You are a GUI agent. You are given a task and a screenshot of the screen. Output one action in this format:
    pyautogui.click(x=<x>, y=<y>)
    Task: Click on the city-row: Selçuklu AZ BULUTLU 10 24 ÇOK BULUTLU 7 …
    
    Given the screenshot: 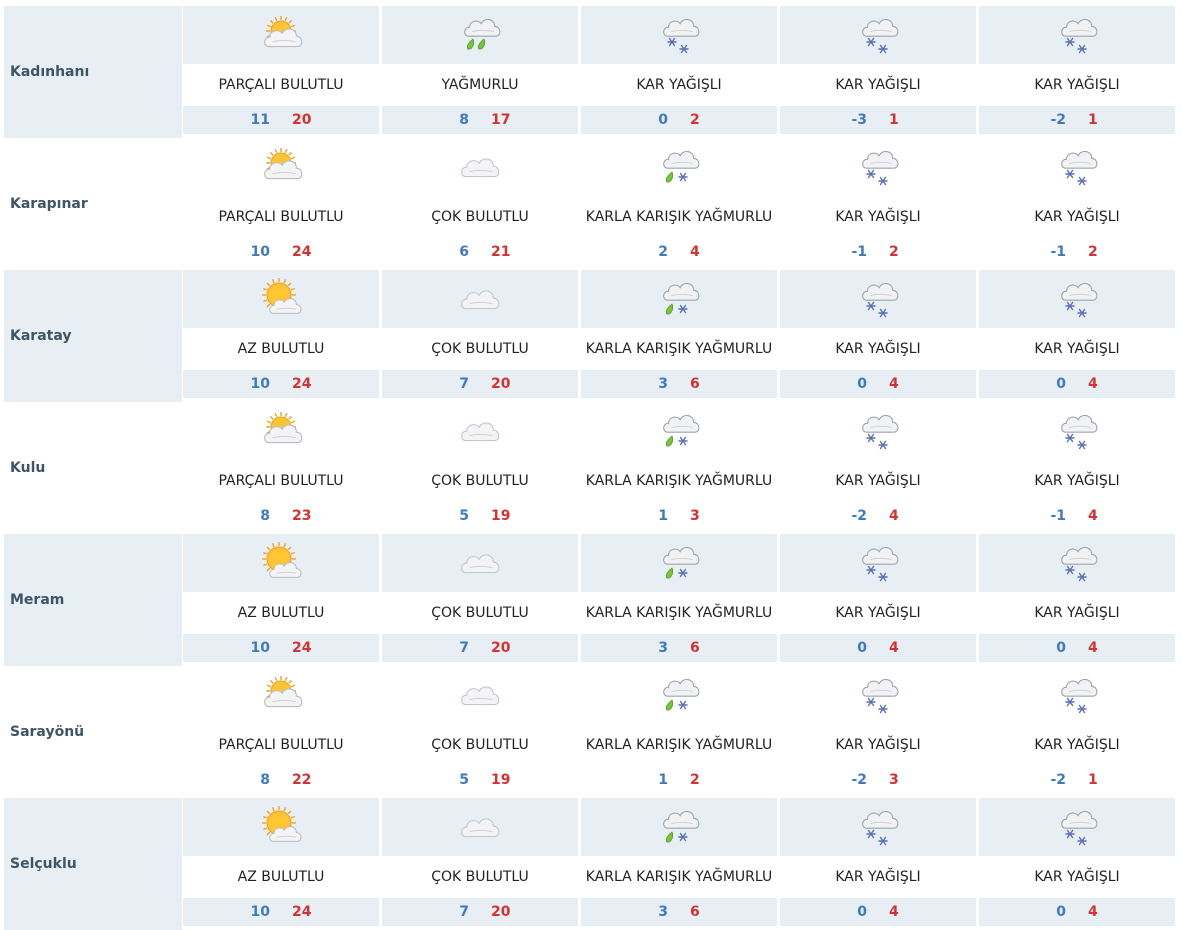 What is the action you would take?
    pyautogui.click(x=591, y=864)
    